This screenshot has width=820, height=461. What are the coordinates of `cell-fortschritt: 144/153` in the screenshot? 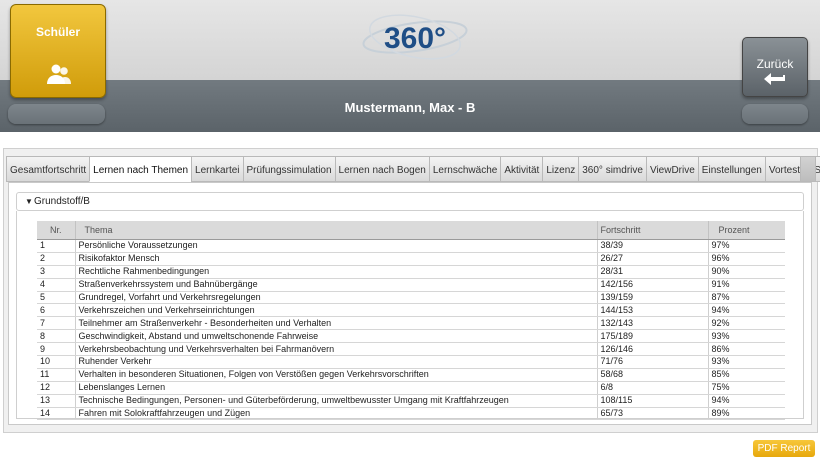 It's located at (652, 310).